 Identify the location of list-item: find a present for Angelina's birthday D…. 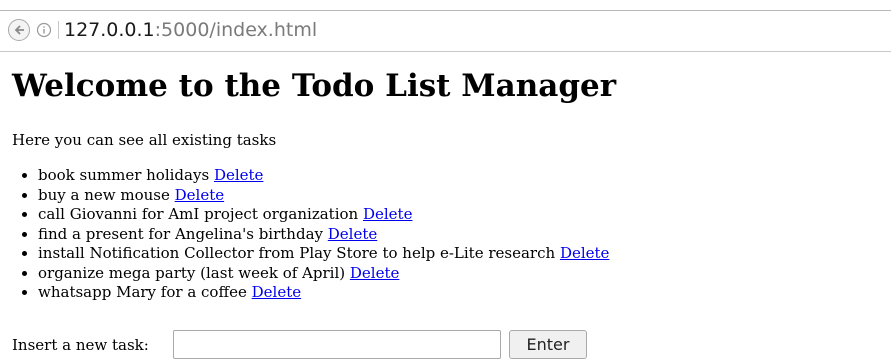
(460, 235).